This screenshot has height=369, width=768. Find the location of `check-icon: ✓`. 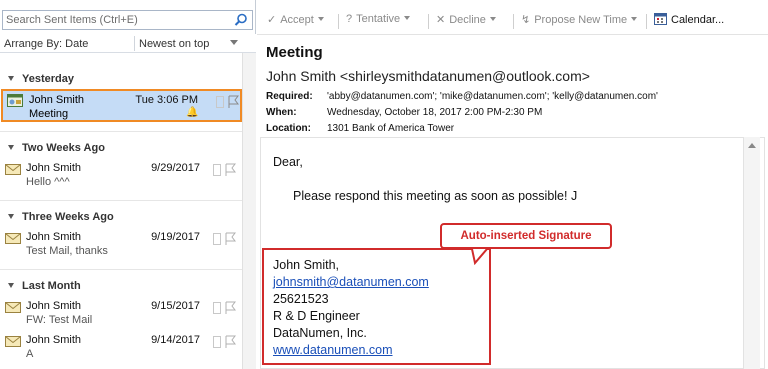

check-icon: ✓ is located at coordinates (272, 20).